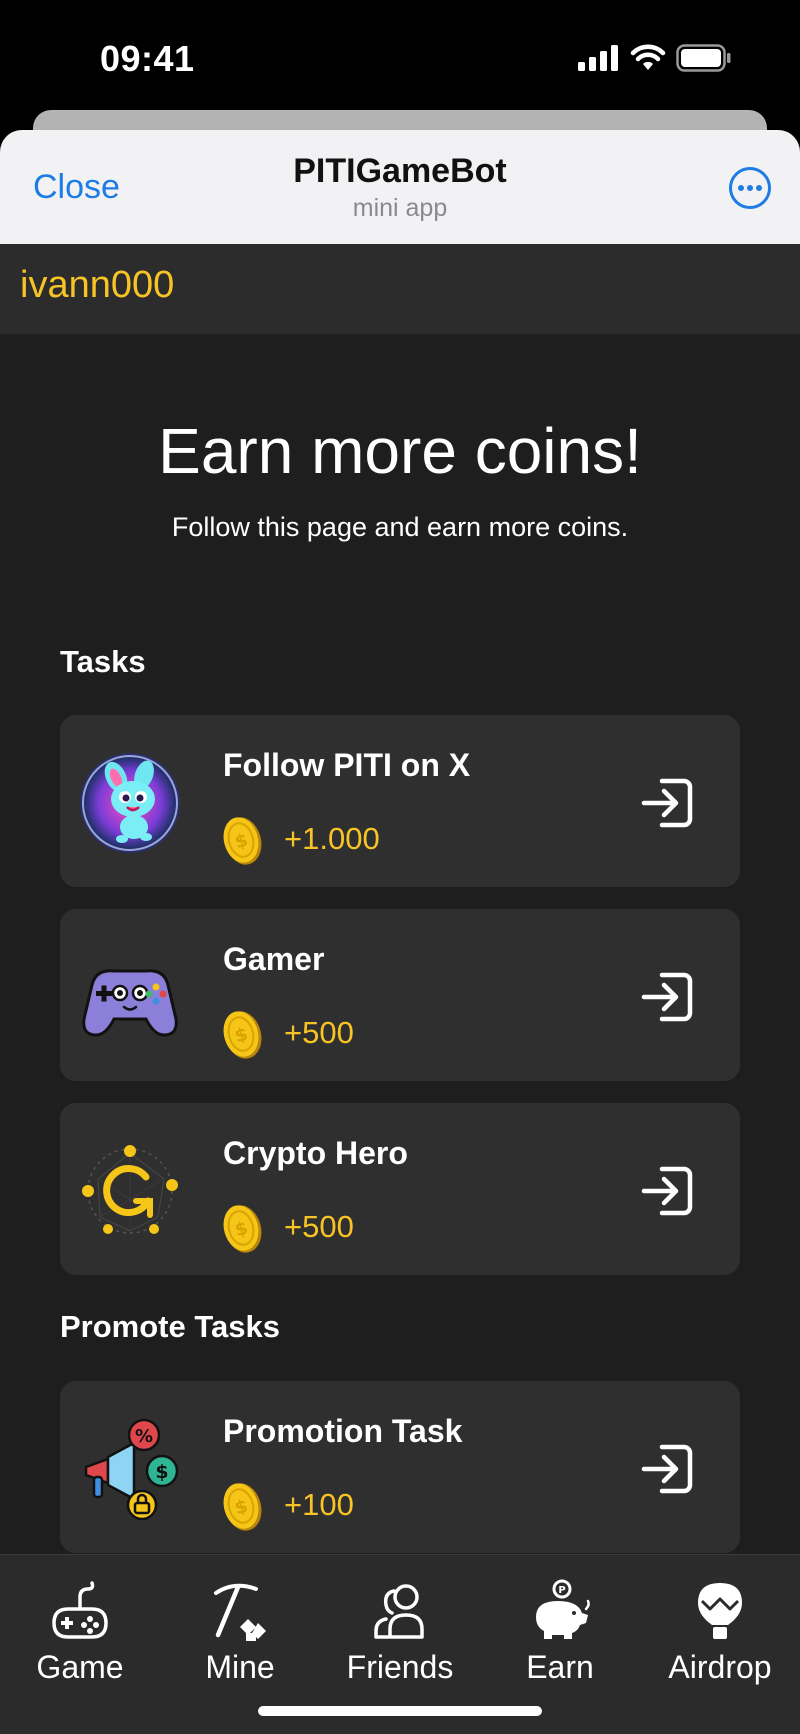  What do you see at coordinates (97, 285) in the screenshot?
I see `username: ivann000` at bounding box center [97, 285].